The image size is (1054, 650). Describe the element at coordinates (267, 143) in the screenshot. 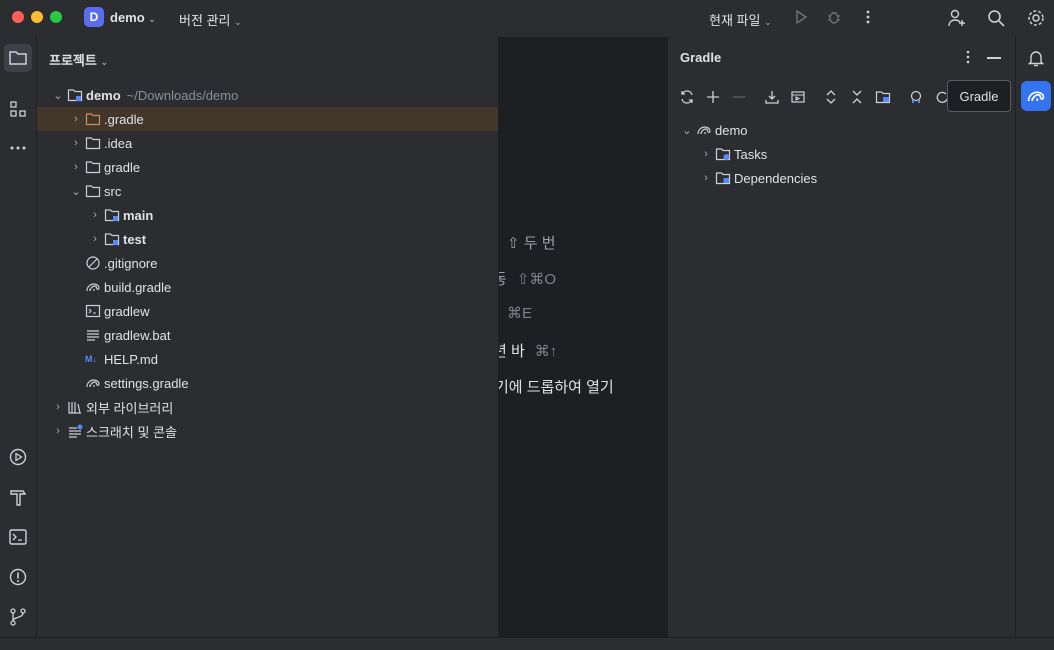

I see `tree-row-idea: › .idea` at that location.